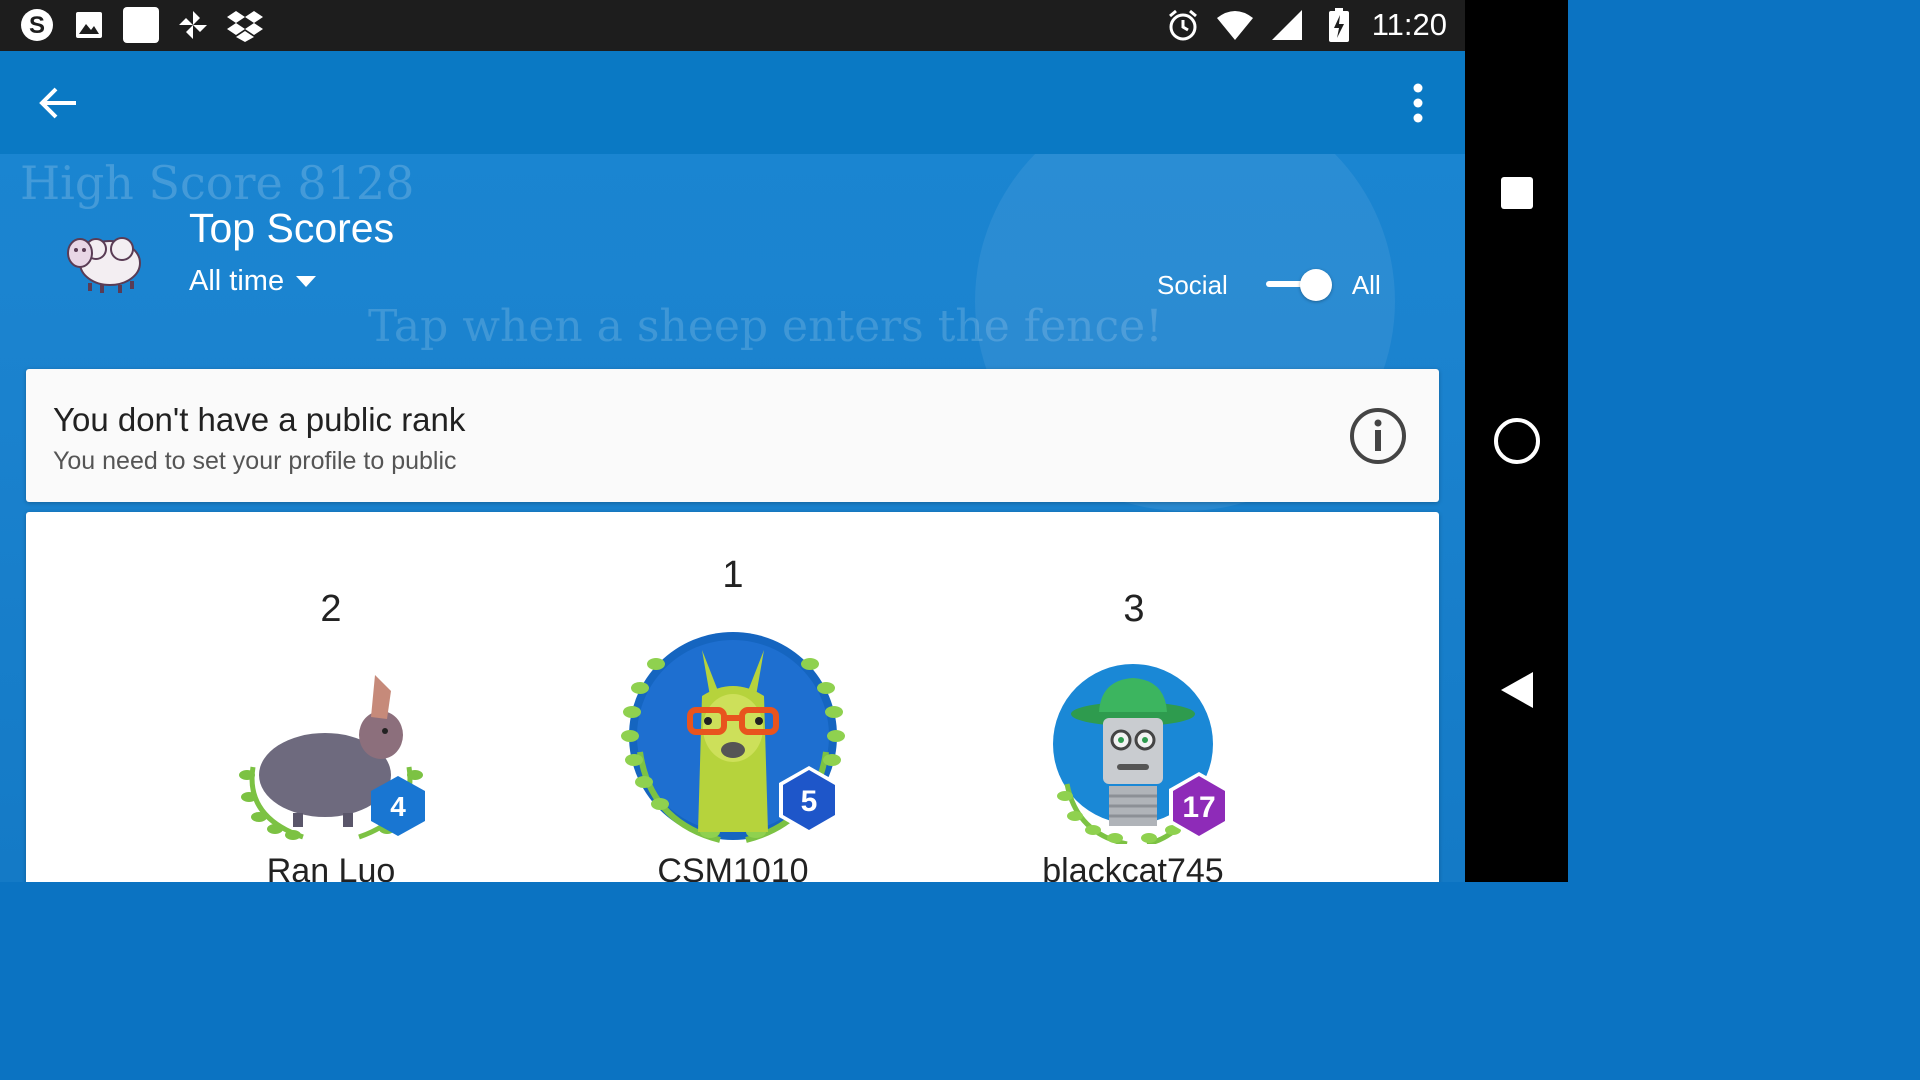  What do you see at coordinates (732, 25) in the screenshot?
I see `status-bar: S 11:20` at bounding box center [732, 25].